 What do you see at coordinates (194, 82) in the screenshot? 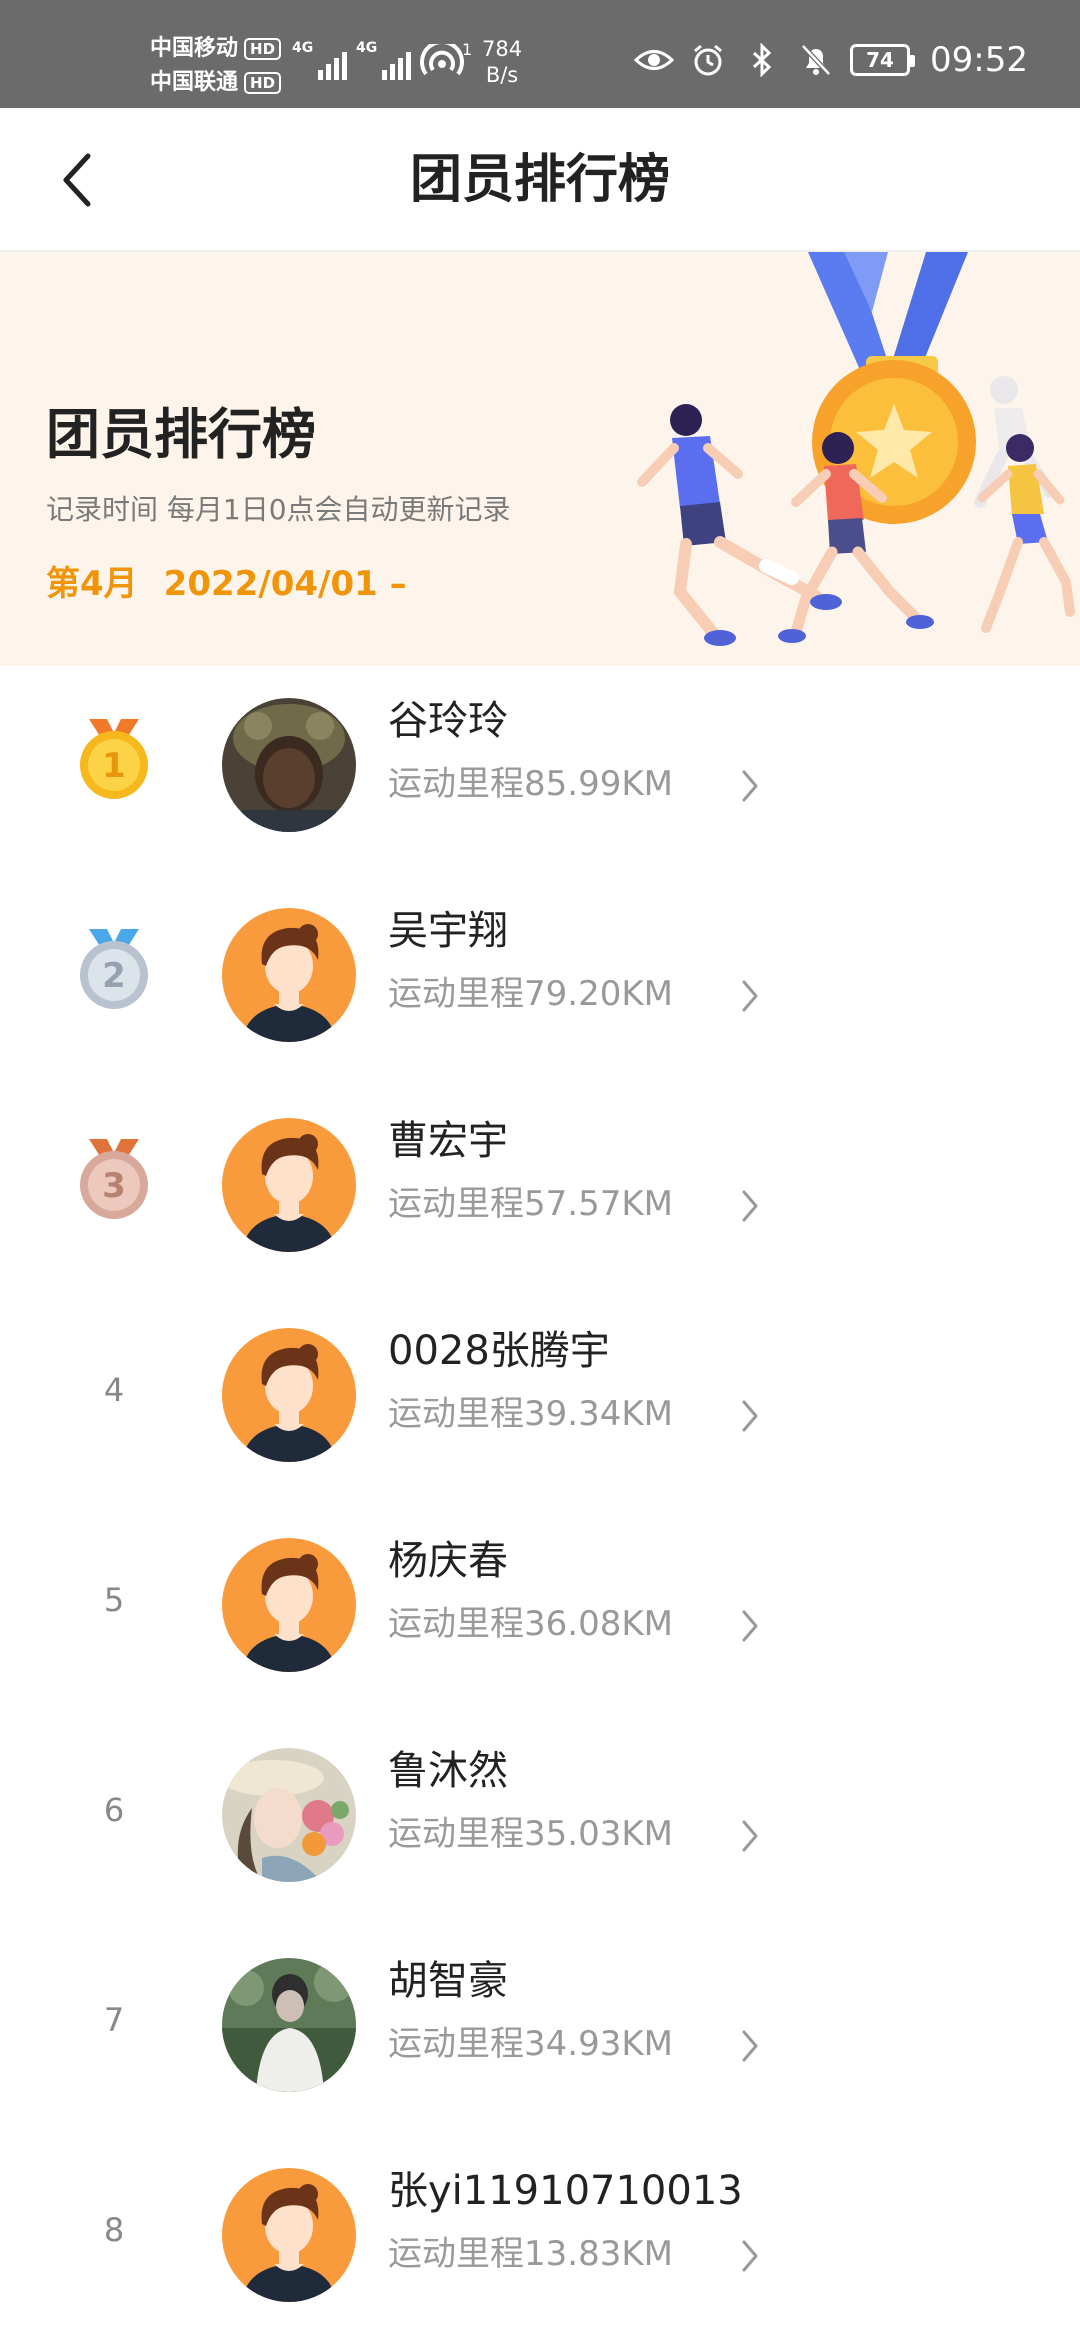
I see `carrier-2: 中国联通` at bounding box center [194, 82].